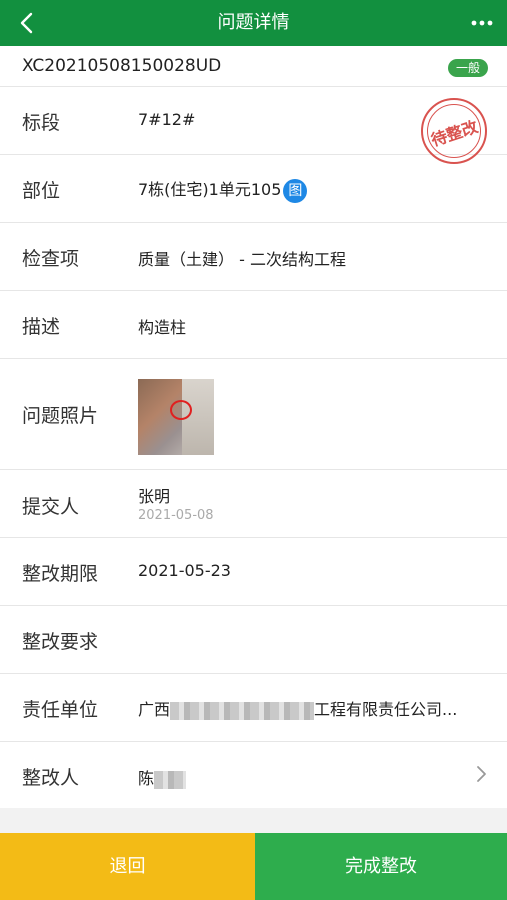 This screenshot has height=900, width=507. What do you see at coordinates (41, 123) in the screenshot?
I see `section-label: 标段` at bounding box center [41, 123].